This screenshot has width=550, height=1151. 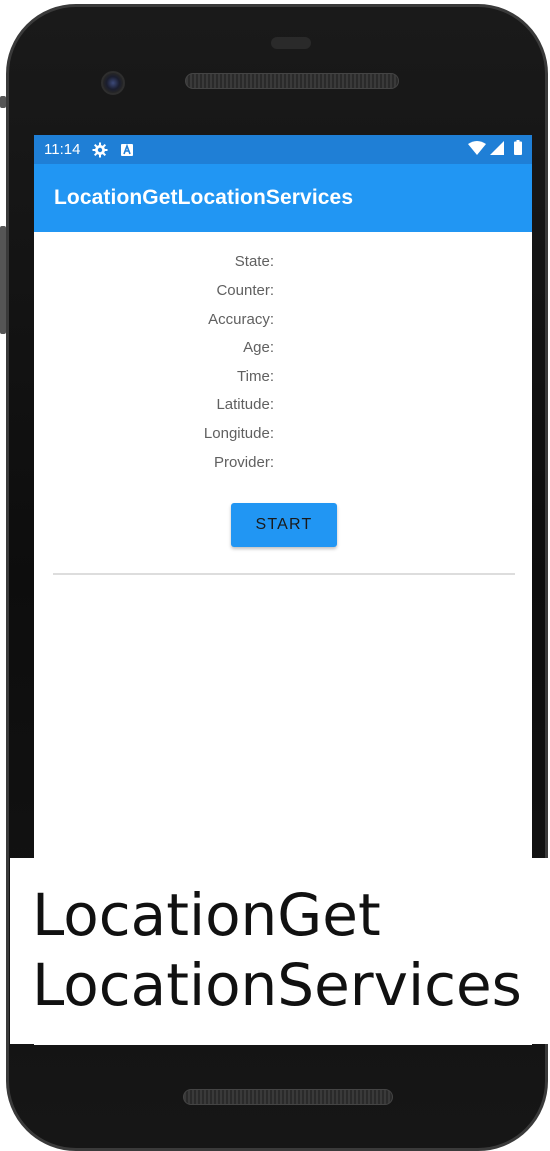 What do you see at coordinates (255, 376) in the screenshot?
I see `time-label: Time:` at bounding box center [255, 376].